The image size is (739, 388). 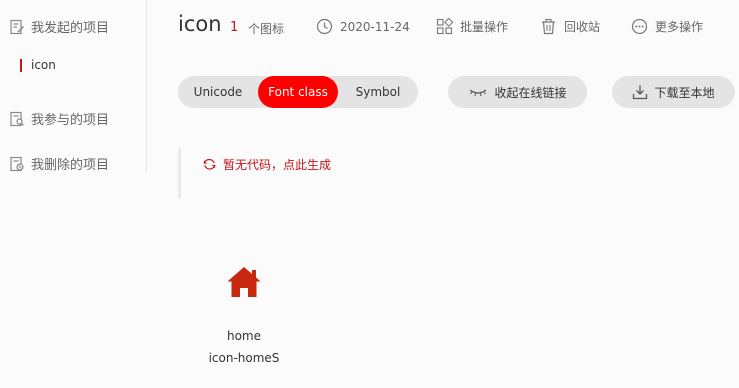 I want to click on batch-operation-button: 批量操作, so click(x=472, y=26).